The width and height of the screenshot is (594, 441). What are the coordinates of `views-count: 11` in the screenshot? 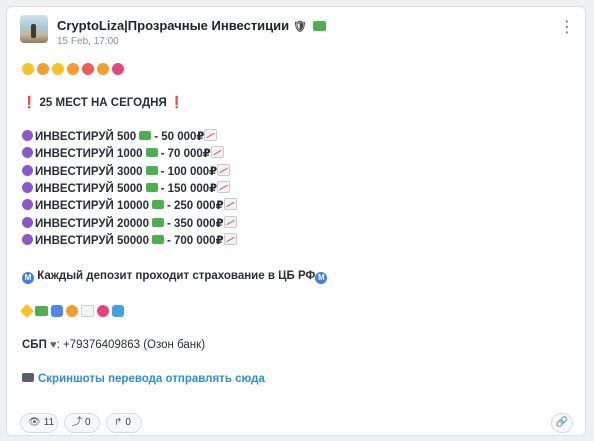 It's located at (49, 422).